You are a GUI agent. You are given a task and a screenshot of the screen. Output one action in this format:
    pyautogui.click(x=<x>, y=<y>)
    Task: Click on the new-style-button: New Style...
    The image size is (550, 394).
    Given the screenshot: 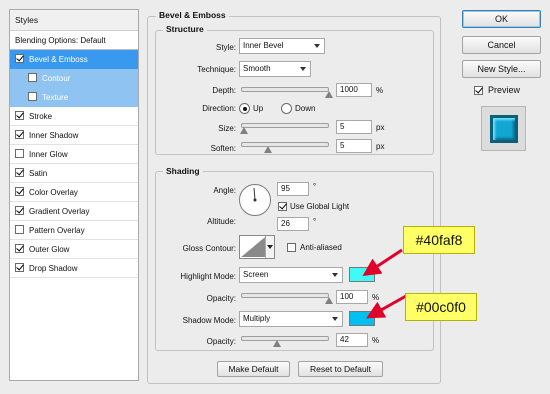 What is the action you would take?
    pyautogui.click(x=501, y=69)
    